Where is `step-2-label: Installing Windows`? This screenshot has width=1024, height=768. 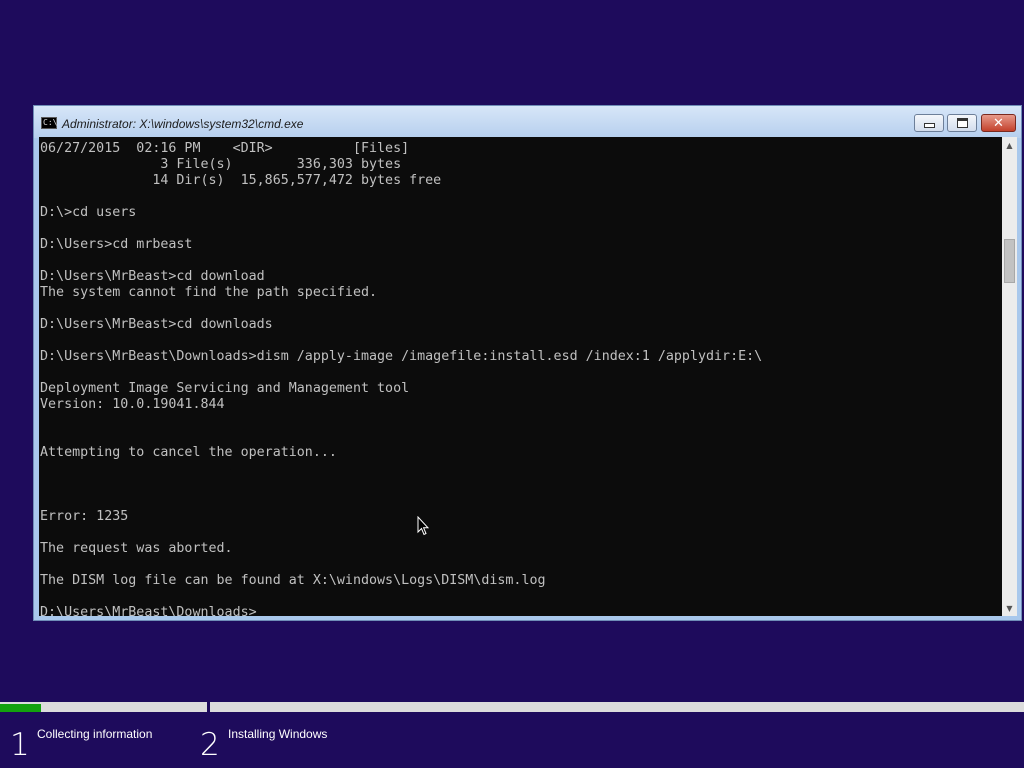
step-2-label: Installing Windows is located at coordinates (278, 734).